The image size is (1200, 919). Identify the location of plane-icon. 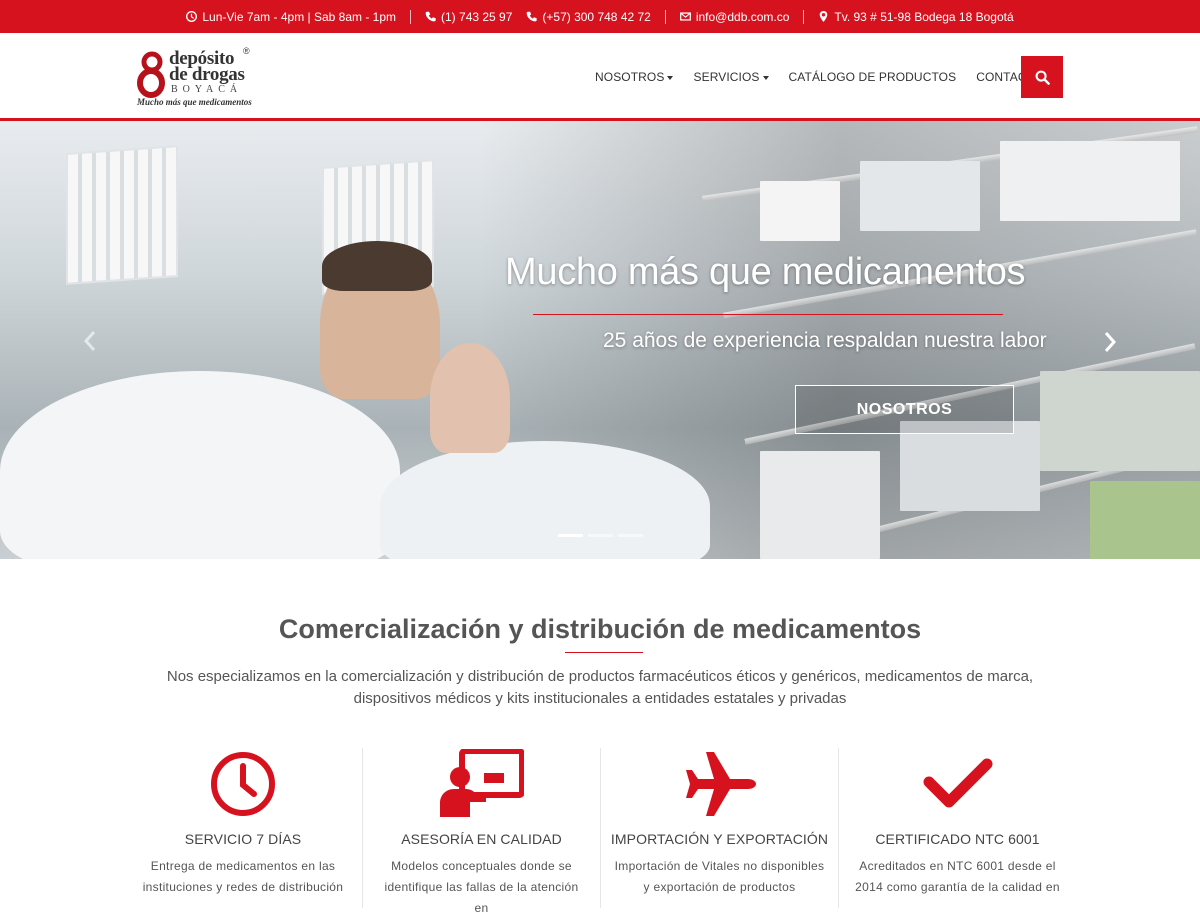
(720, 784).